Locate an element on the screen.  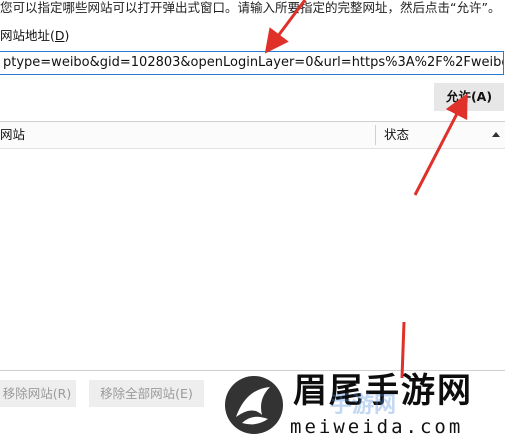
column-divider is located at coordinates (375, 135).